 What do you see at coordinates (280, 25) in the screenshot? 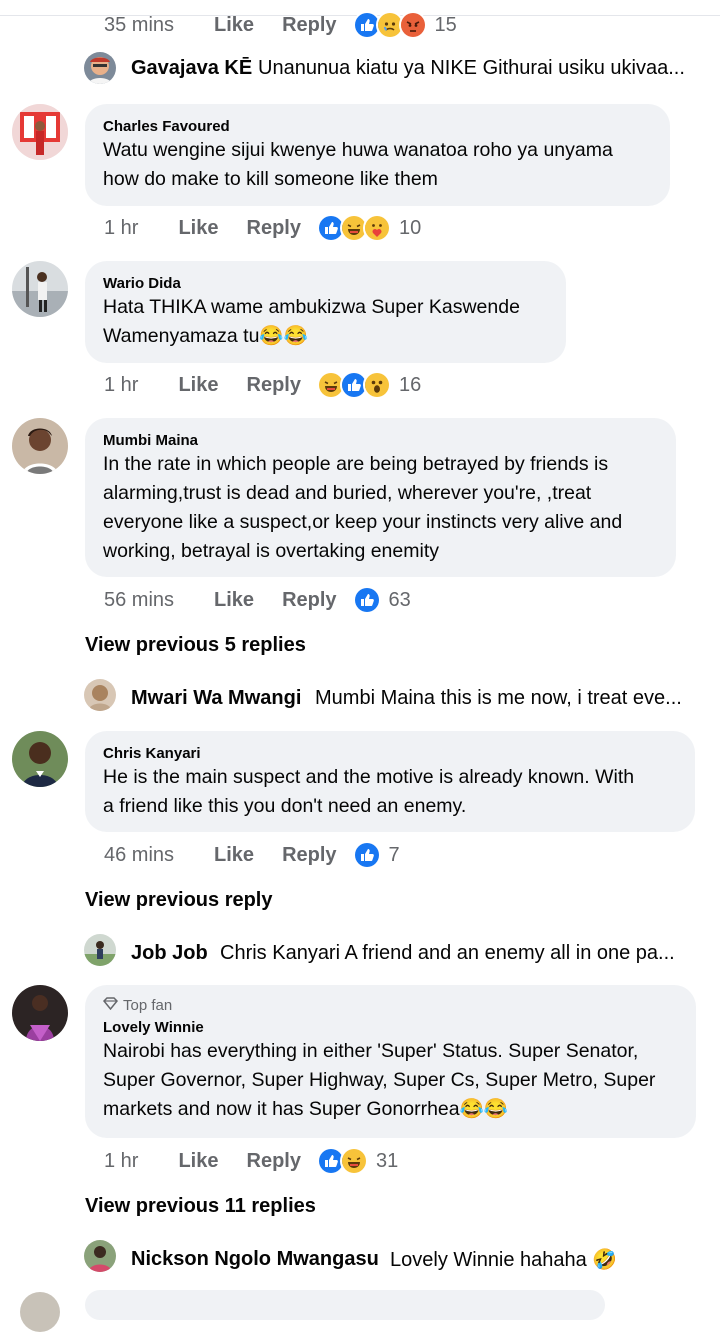
I see `comment-meta-top: 35 mins Like Reply 15` at bounding box center [280, 25].